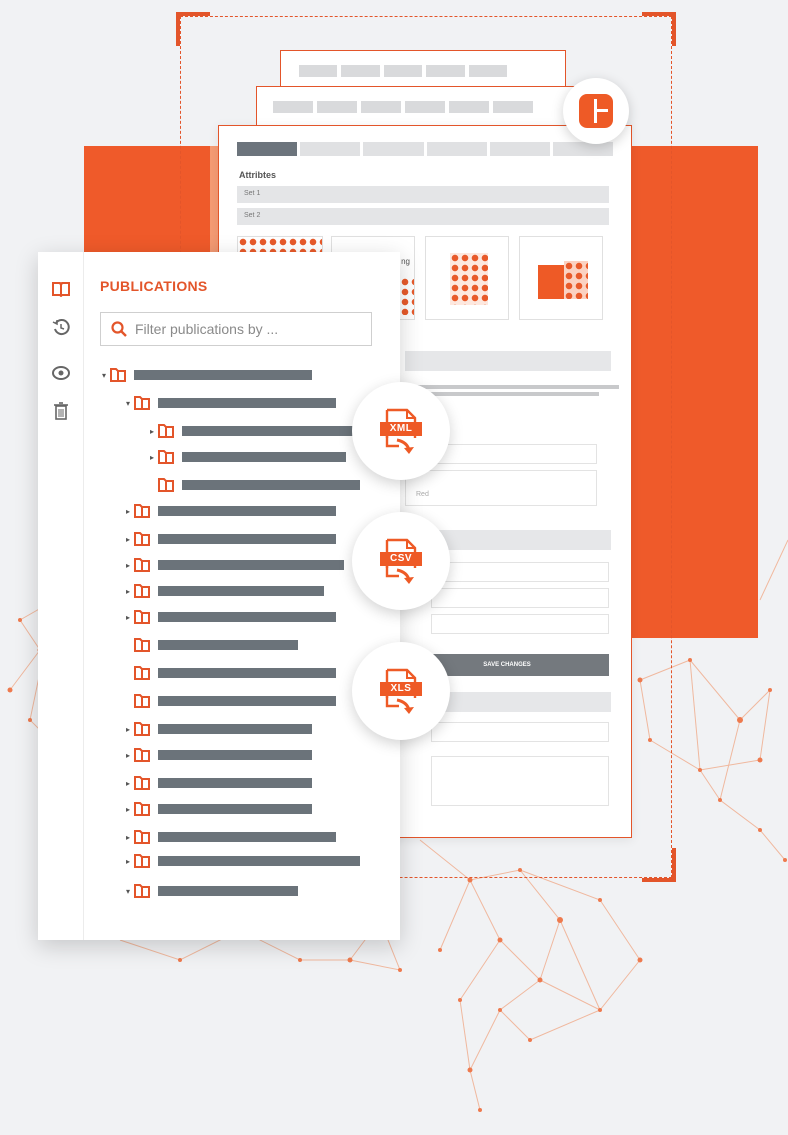 The height and width of the screenshot is (1135, 788). Describe the element at coordinates (250, 329) in the screenshot. I see `search-input` at that location.